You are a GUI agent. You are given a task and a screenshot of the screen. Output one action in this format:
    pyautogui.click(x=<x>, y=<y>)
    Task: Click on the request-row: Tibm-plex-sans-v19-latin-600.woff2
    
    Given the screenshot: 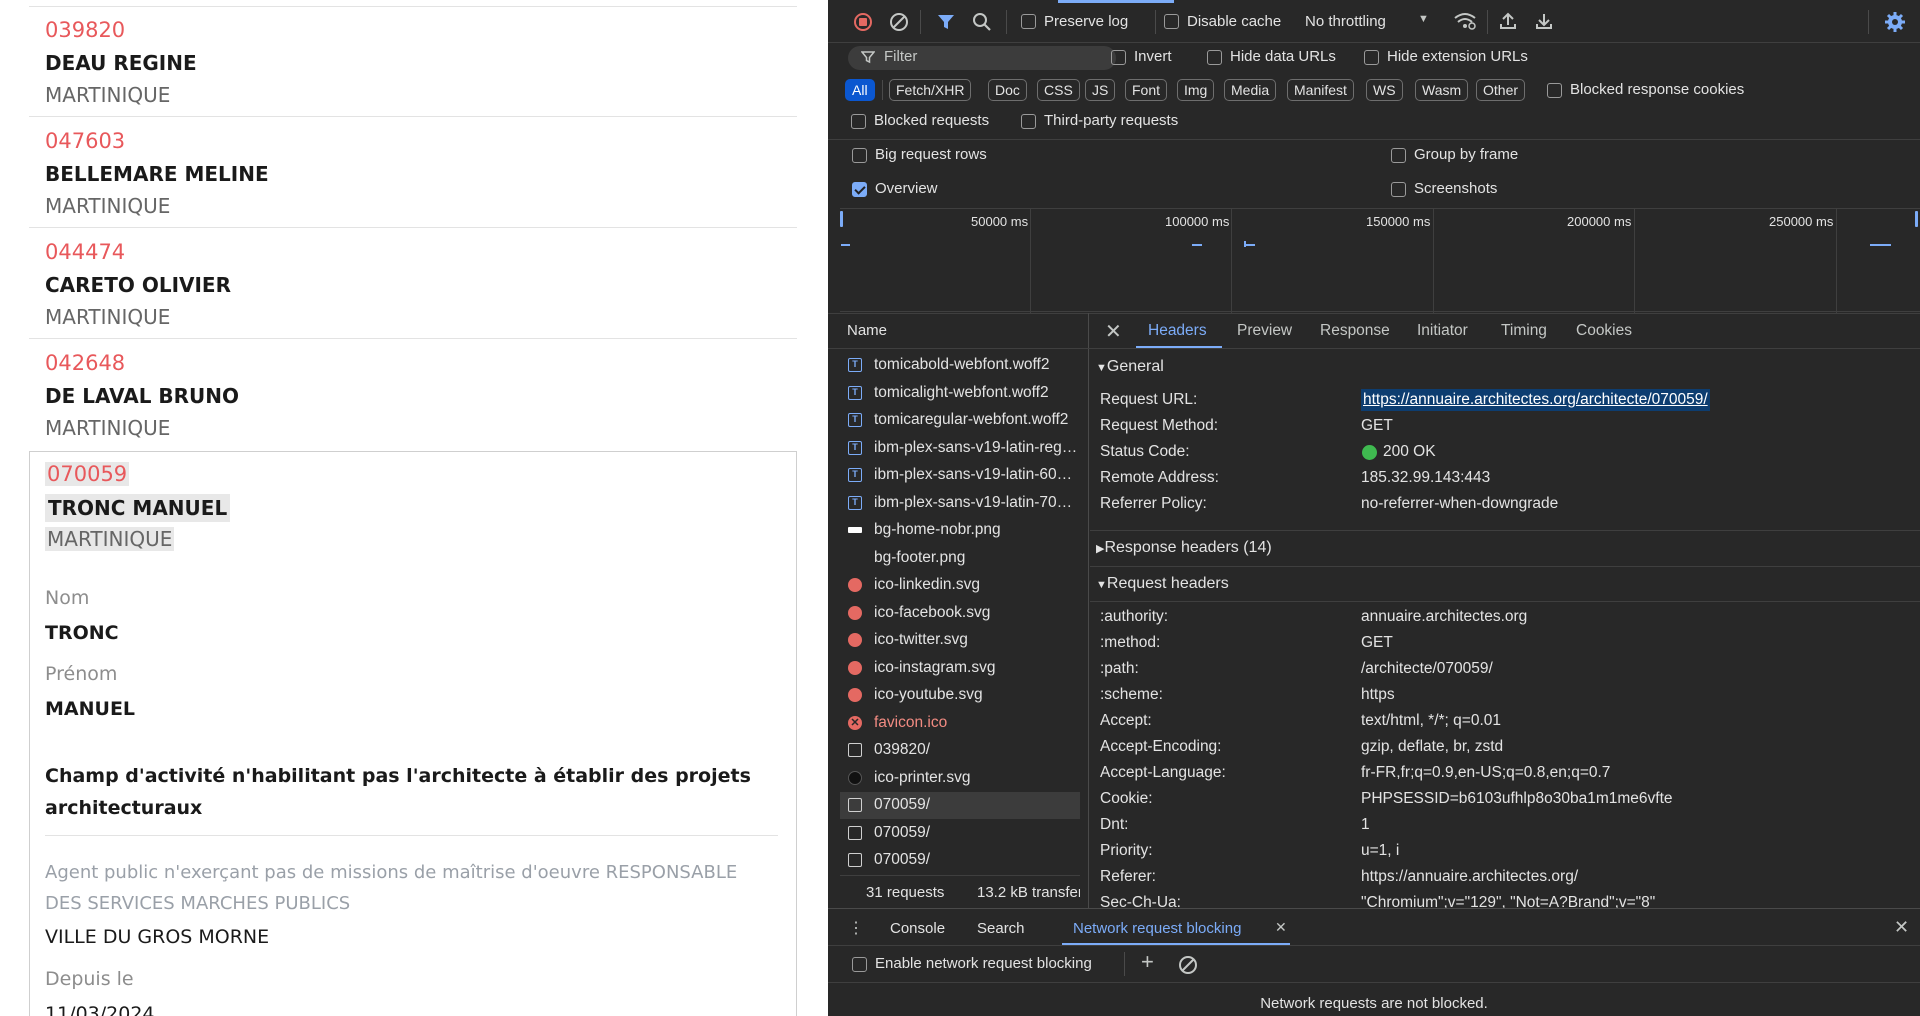 What is the action you would take?
    pyautogui.click(x=960, y=475)
    